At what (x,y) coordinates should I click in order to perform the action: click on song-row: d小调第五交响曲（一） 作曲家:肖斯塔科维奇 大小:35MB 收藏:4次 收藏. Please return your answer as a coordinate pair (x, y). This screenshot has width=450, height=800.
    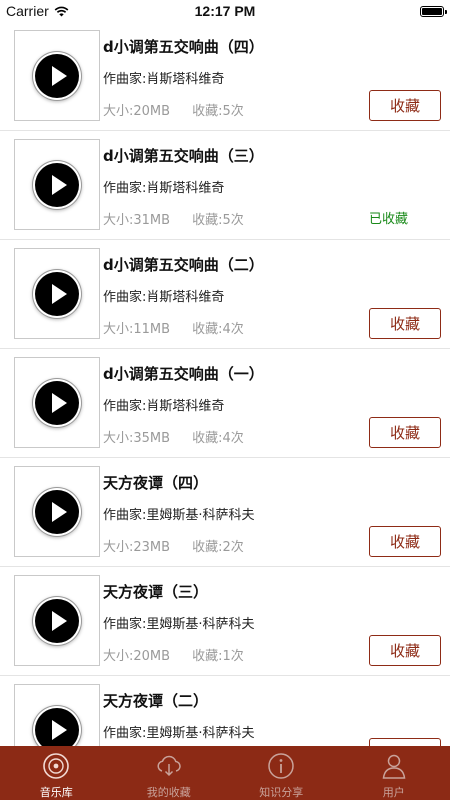
    Looking at the image, I should click on (225, 403).